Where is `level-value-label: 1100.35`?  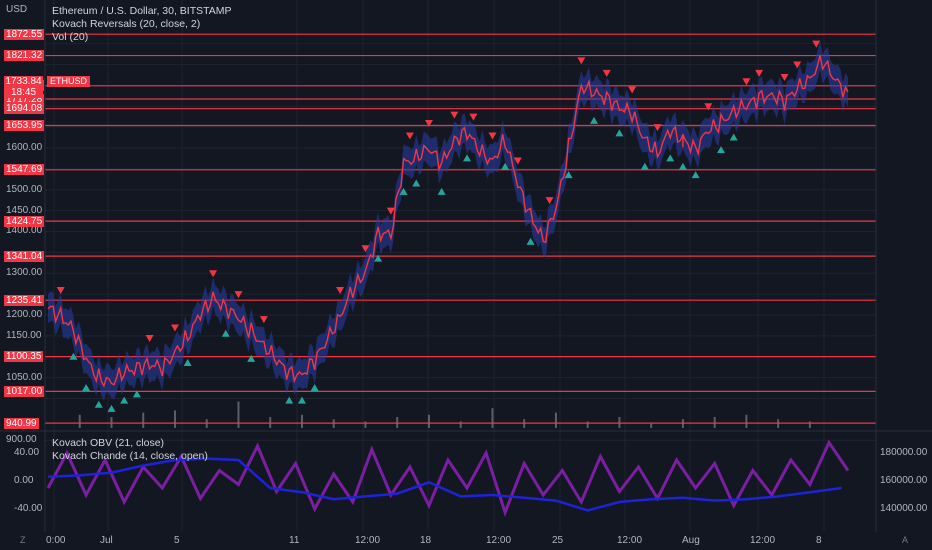 level-value-label: 1100.35 is located at coordinates (24, 357).